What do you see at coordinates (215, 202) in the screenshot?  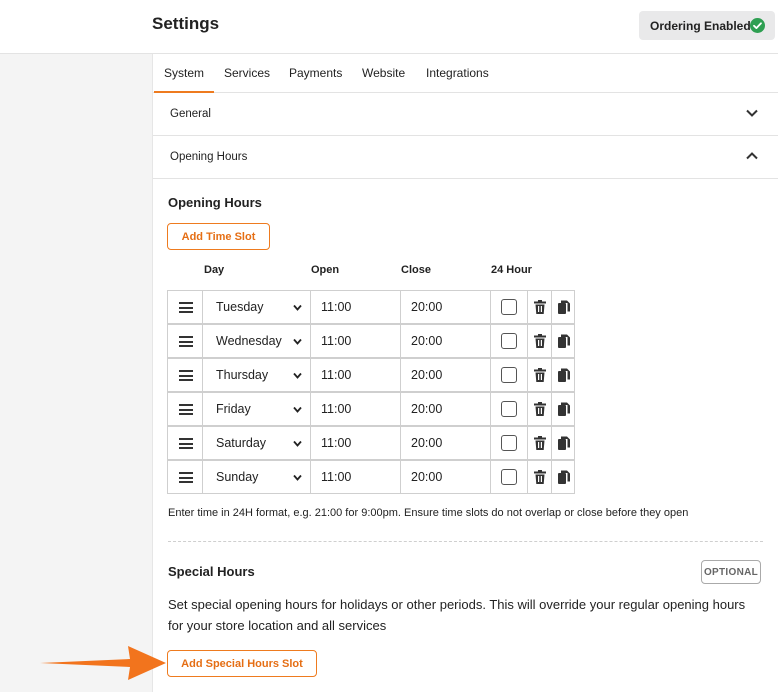 I see `opening-hours-title: Opening Hours` at bounding box center [215, 202].